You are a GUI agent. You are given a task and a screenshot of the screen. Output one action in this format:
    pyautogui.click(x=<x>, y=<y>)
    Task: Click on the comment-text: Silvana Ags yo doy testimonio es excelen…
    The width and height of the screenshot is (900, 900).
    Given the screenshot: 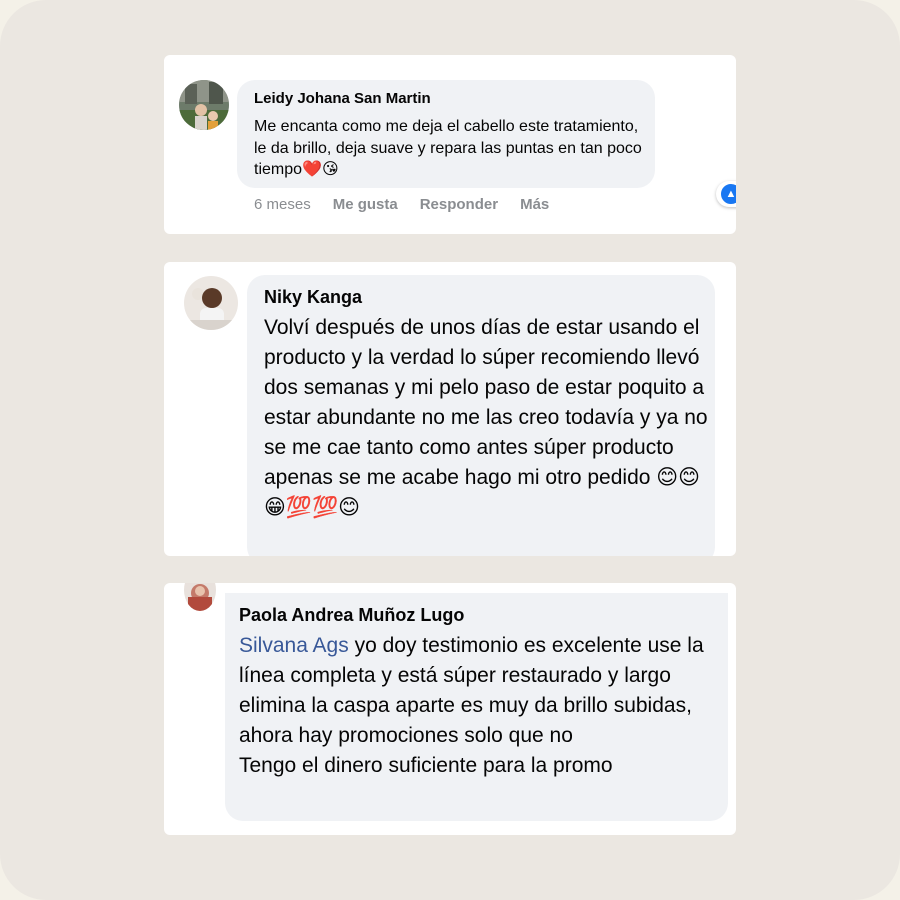 What is the action you would take?
    pyautogui.click(x=479, y=706)
    